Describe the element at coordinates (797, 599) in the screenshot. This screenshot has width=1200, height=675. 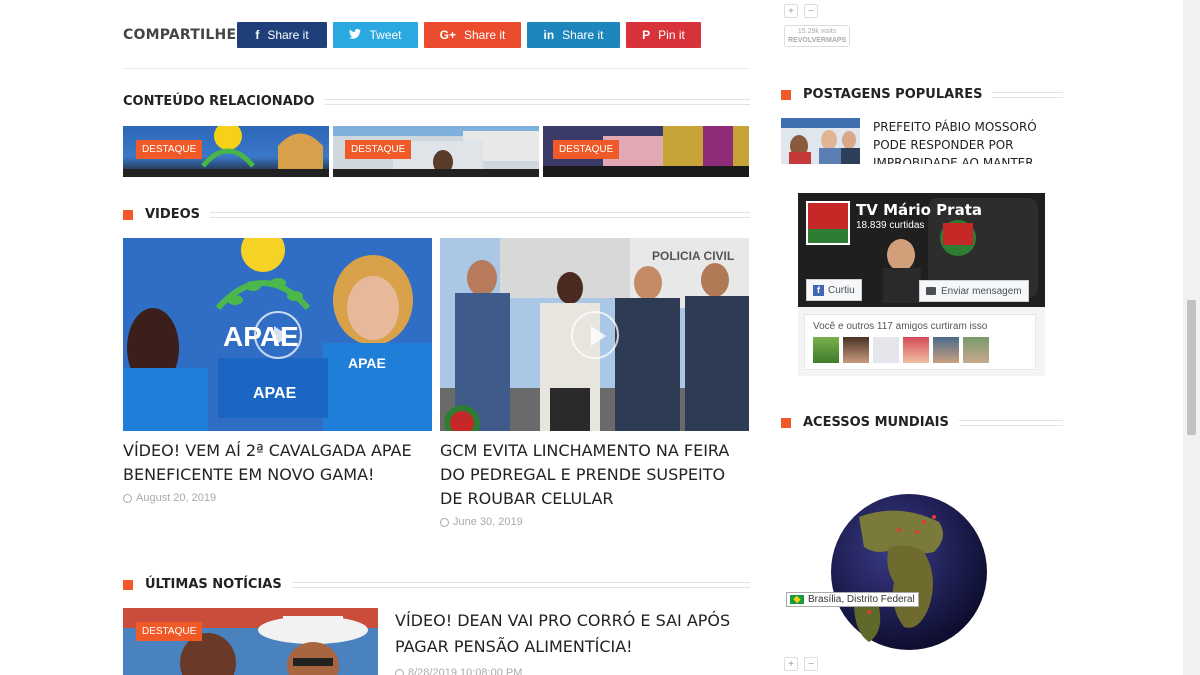
I see `brazil-flag-icon` at that location.